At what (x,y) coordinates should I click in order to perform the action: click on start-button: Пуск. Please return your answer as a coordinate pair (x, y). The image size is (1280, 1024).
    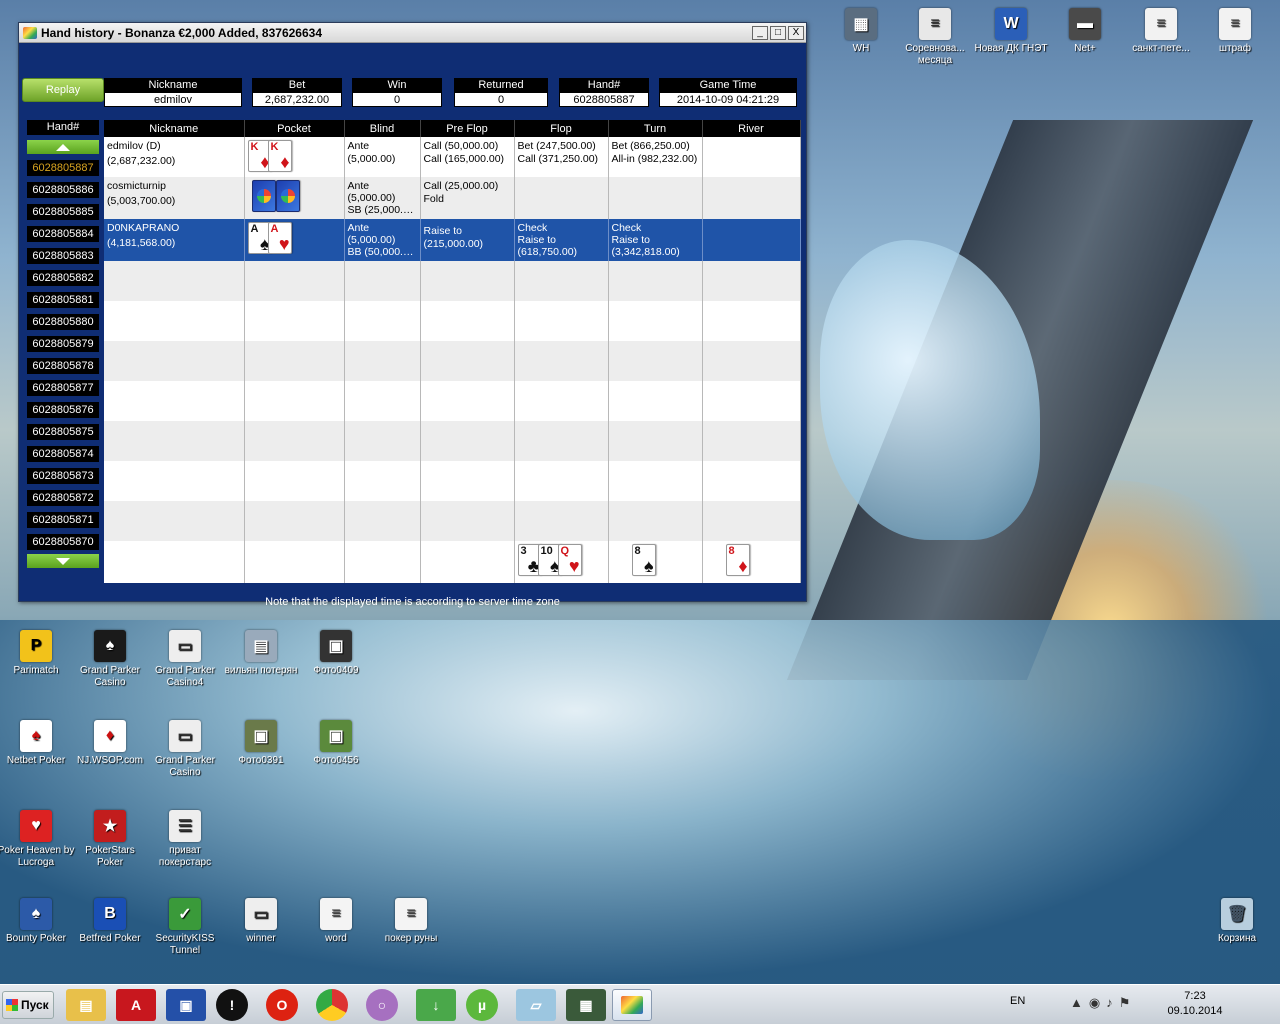
    Looking at the image, I should click on (28, 1005).